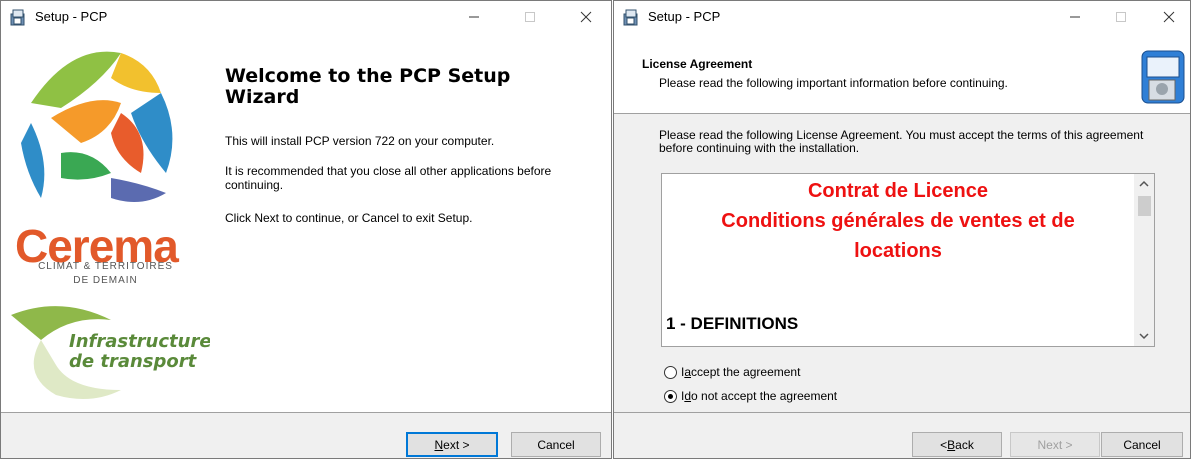 The width and height of the screenshot is (1191, 459). Describe the element at coordinates (688, 396) in the screenshot. I see `decline-label-accel: d` at that location.